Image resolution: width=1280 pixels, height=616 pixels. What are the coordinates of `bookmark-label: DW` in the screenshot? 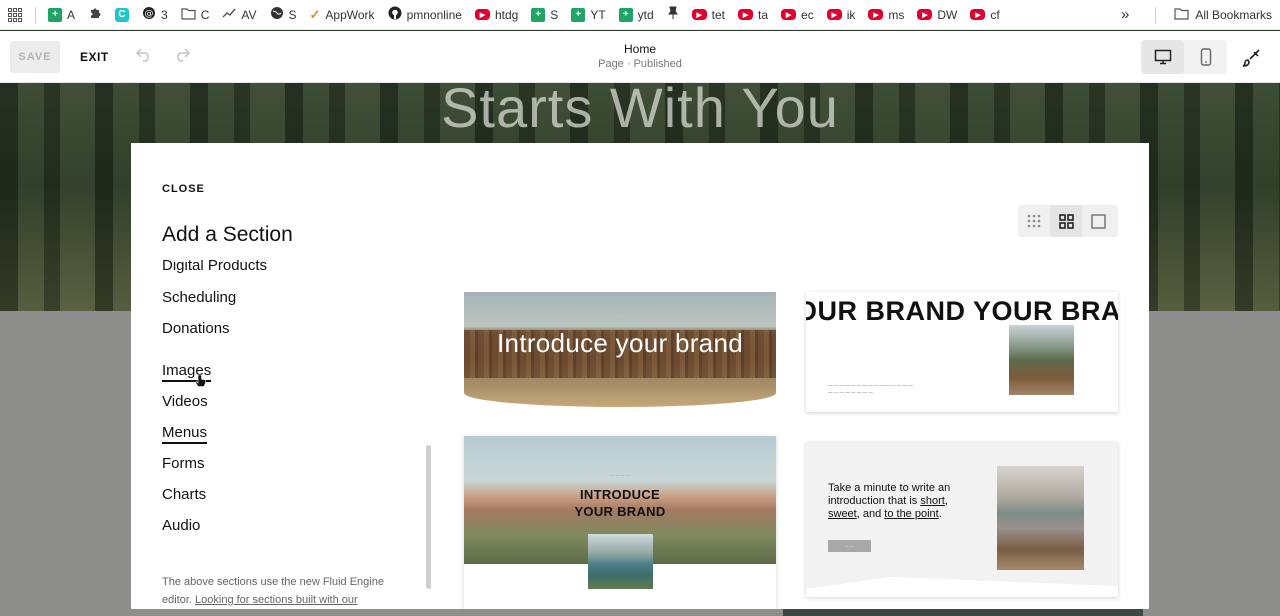 It's located at (947, 14).